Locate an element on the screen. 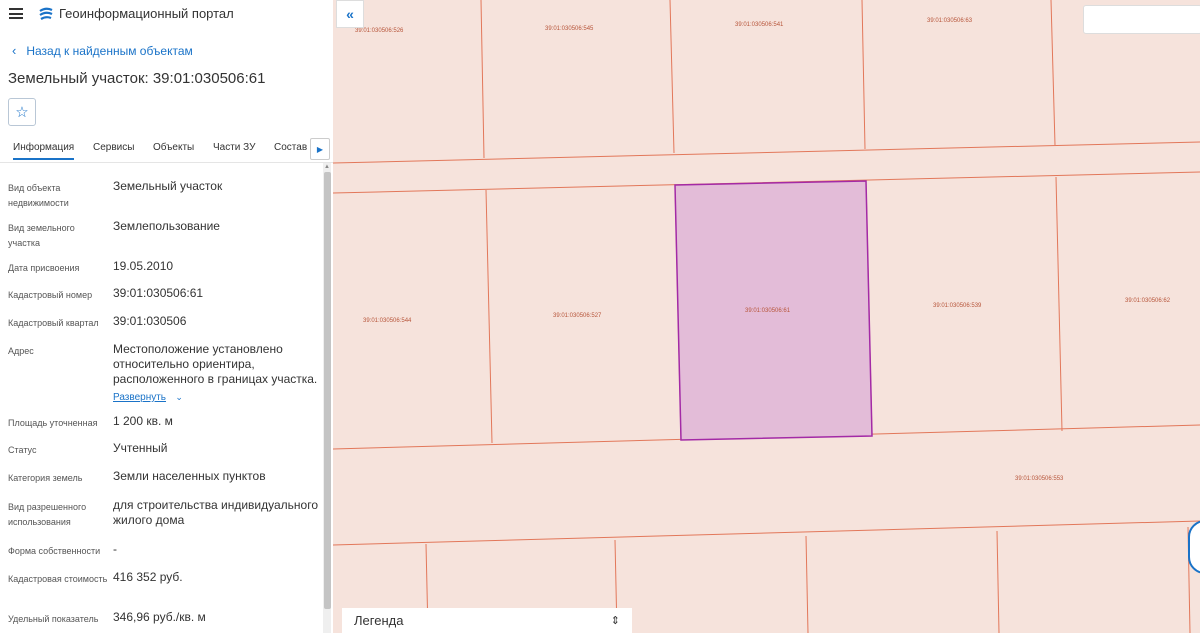 The width and height of the screenshot is (1200, 633). expand-address-link: Развернуть is located at coordinates (139, 397).